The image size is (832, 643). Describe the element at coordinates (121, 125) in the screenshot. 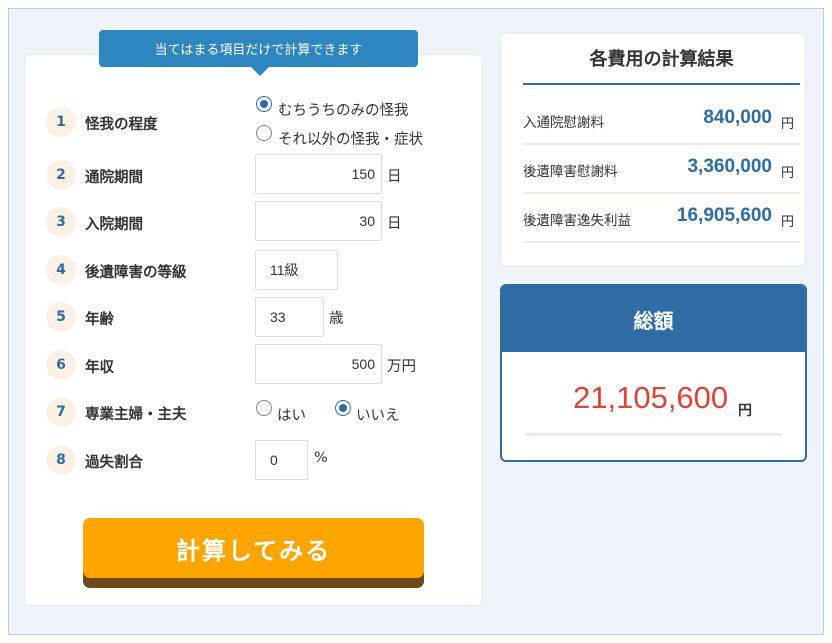

I see `label-injury-level: 怪我の程度` at that location.